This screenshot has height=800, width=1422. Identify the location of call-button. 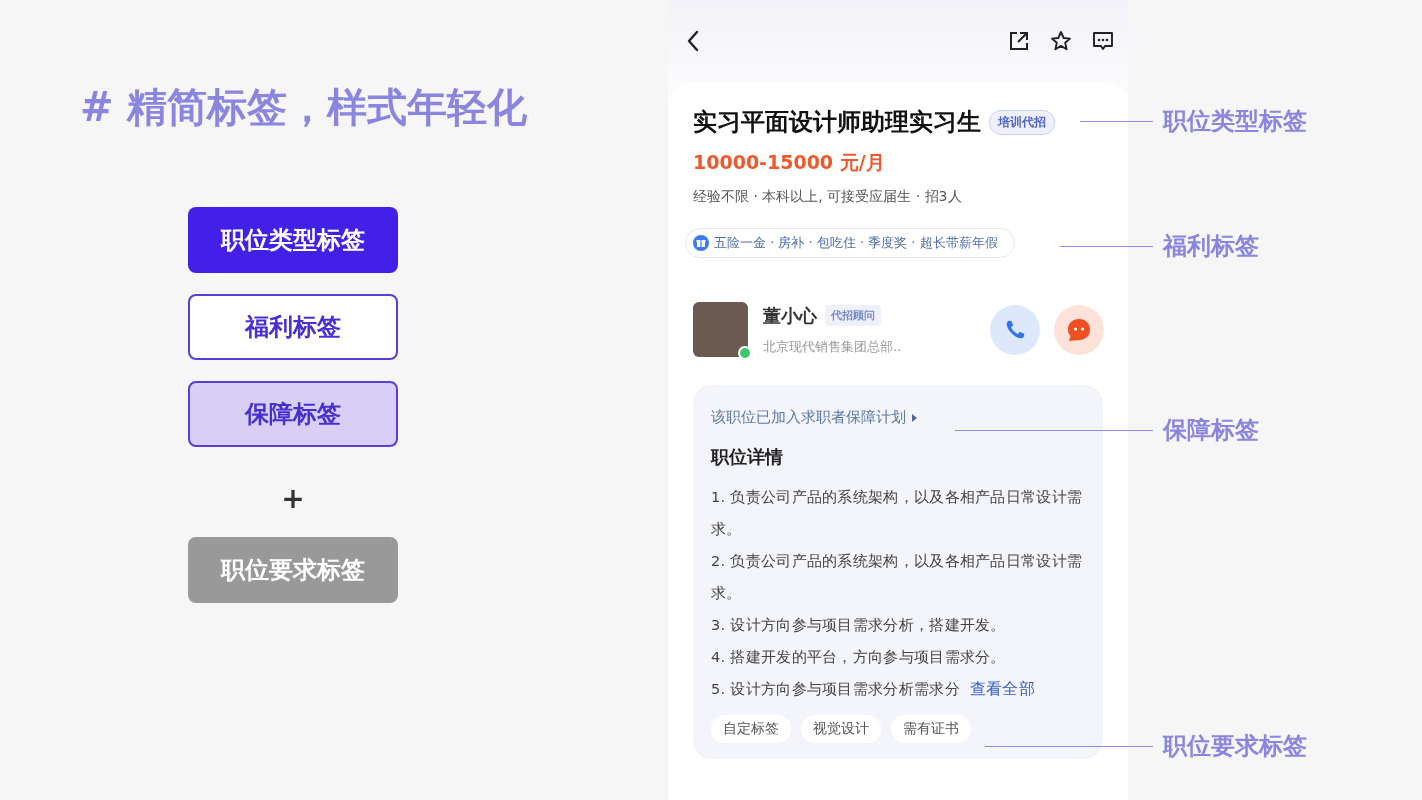
(1015, 329).